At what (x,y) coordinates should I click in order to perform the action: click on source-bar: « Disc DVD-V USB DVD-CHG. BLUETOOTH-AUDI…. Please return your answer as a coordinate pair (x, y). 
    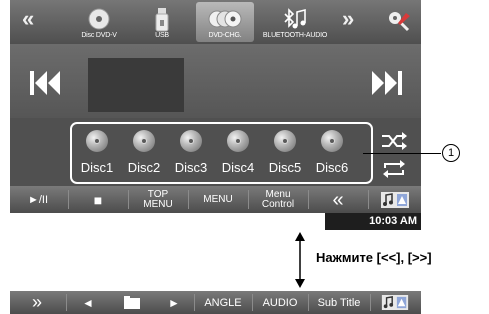
    Looking at the image, I should click on (215, 22).